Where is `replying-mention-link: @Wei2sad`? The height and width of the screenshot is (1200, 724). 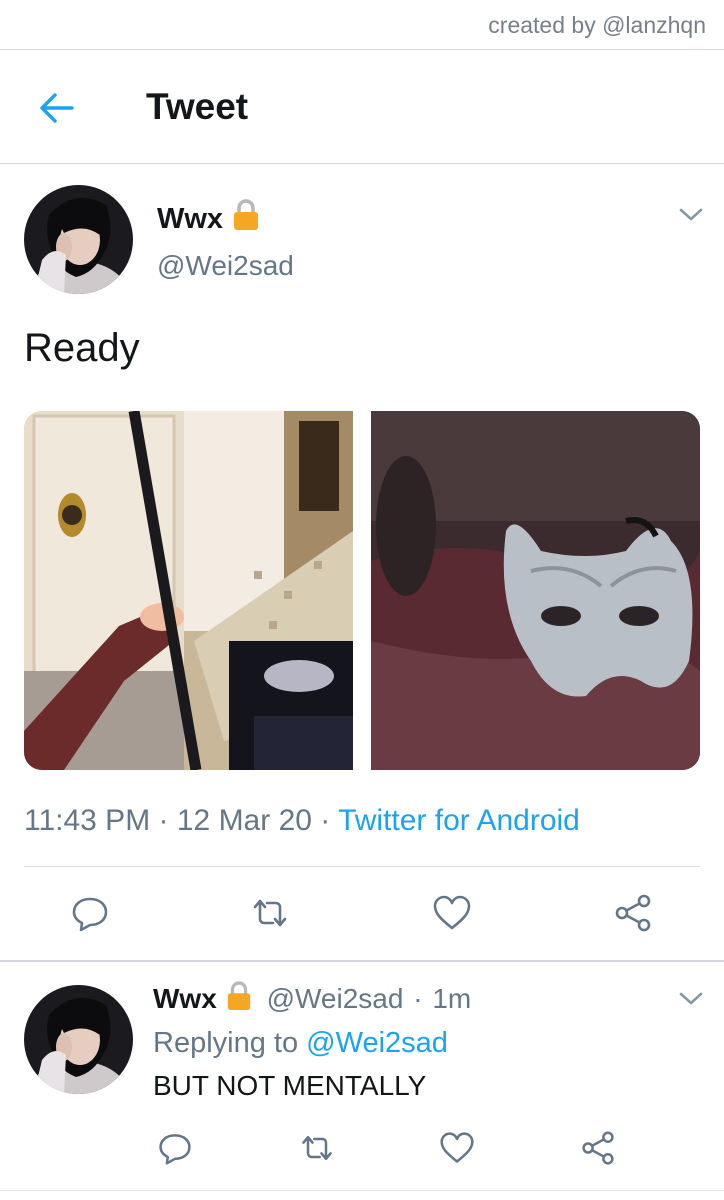
replying-mention-link: @Wei2sad is located at coordinates (377, 1043).